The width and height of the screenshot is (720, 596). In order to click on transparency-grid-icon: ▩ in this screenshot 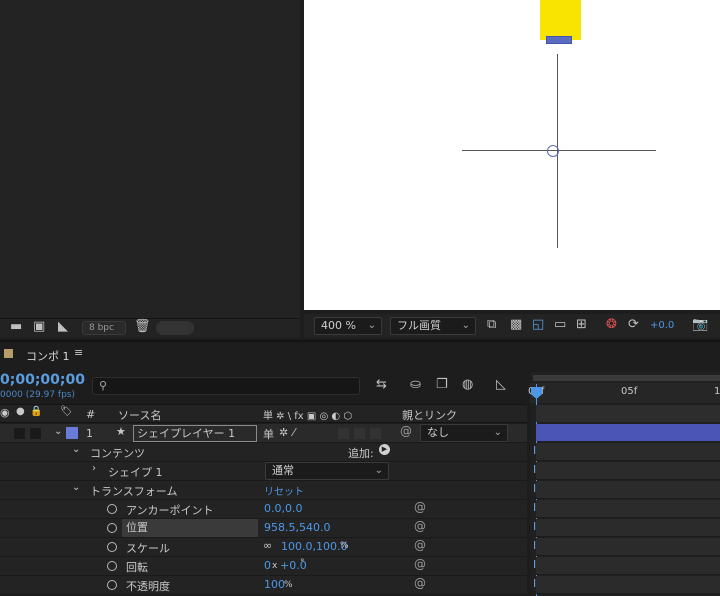, I will do `click(516, 325)`.